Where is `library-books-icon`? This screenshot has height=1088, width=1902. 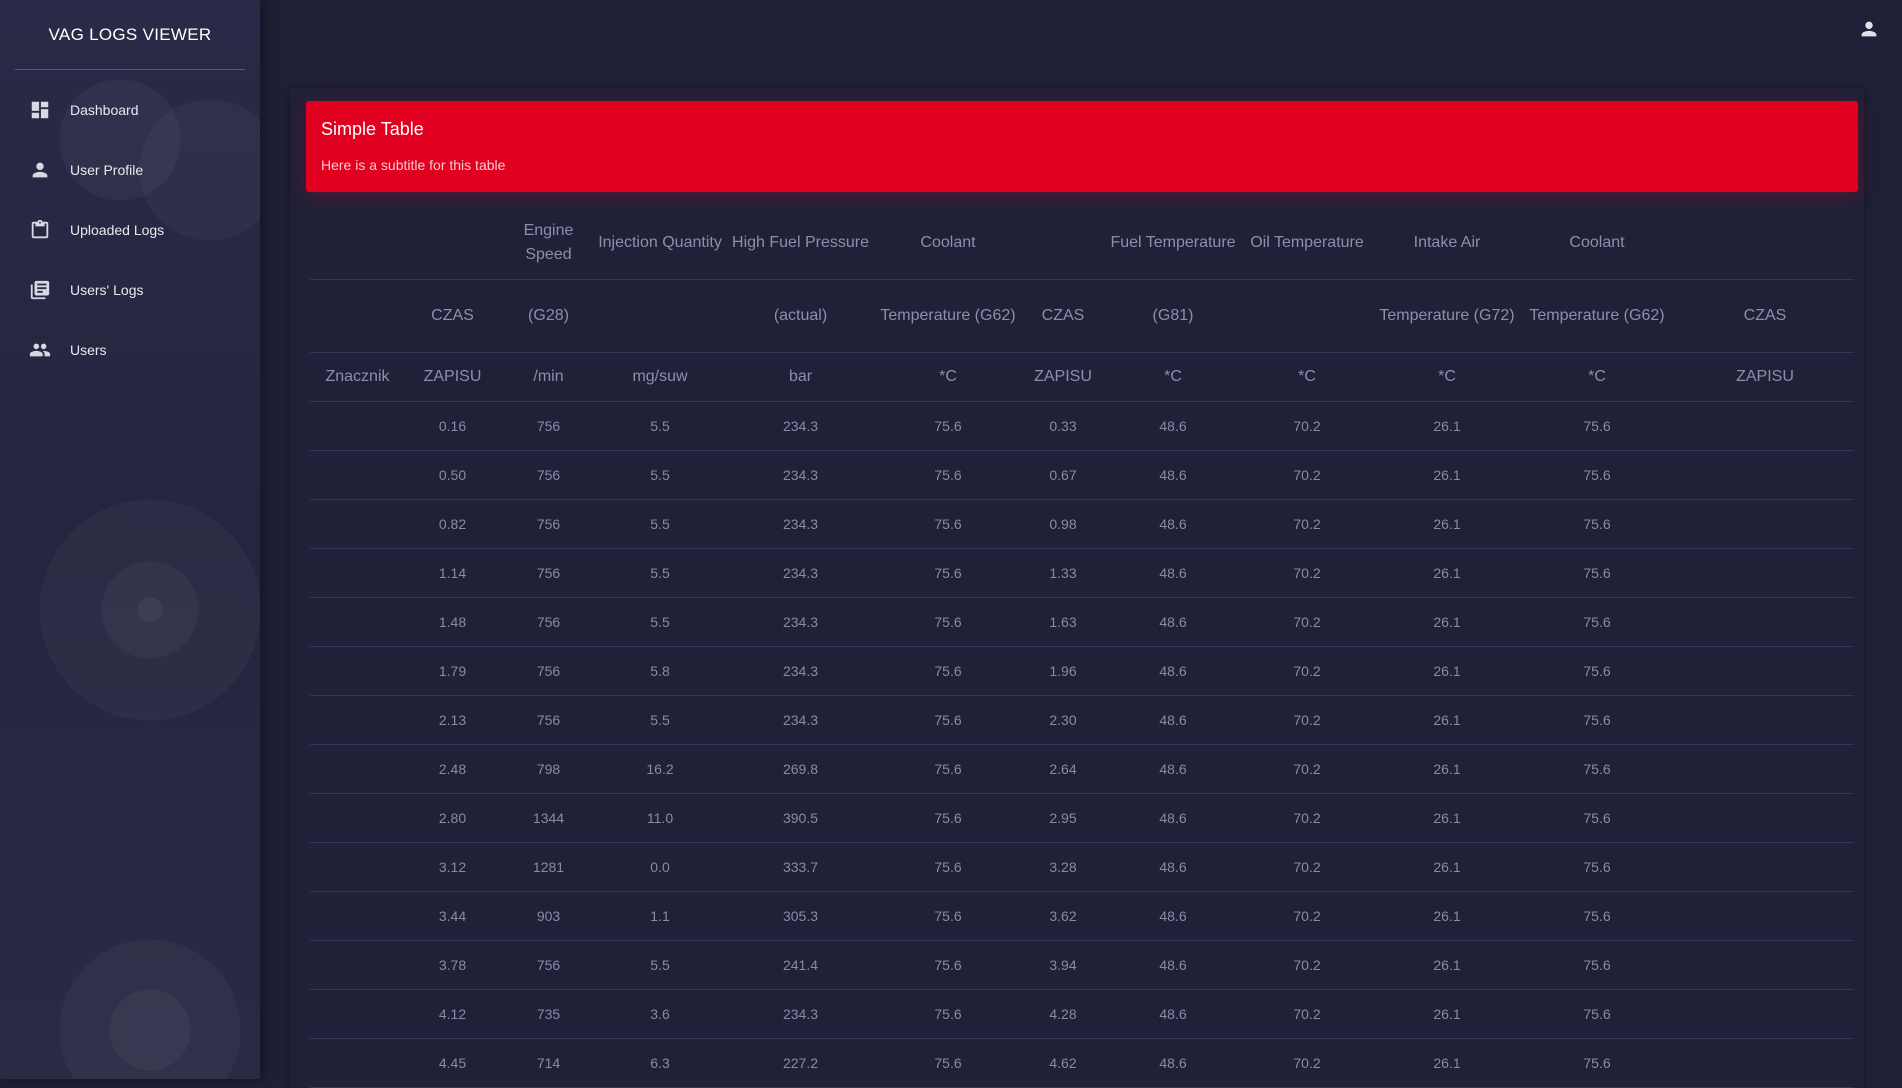 library-books-icon is located at coordinates (40, 290).